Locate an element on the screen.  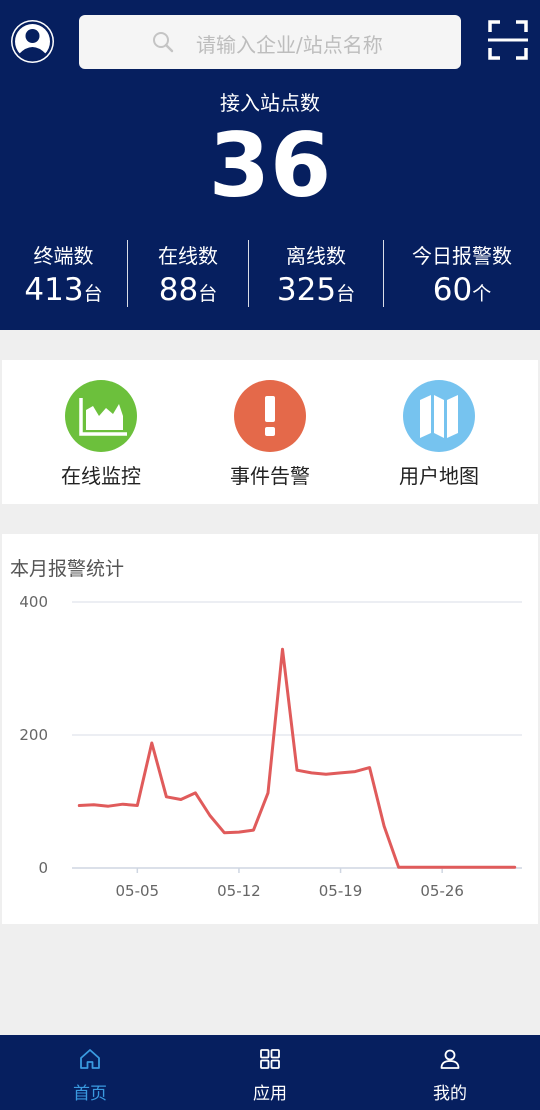
search-placeholder: 请输入企业/站点名称 is located at coordinates (289, 45).